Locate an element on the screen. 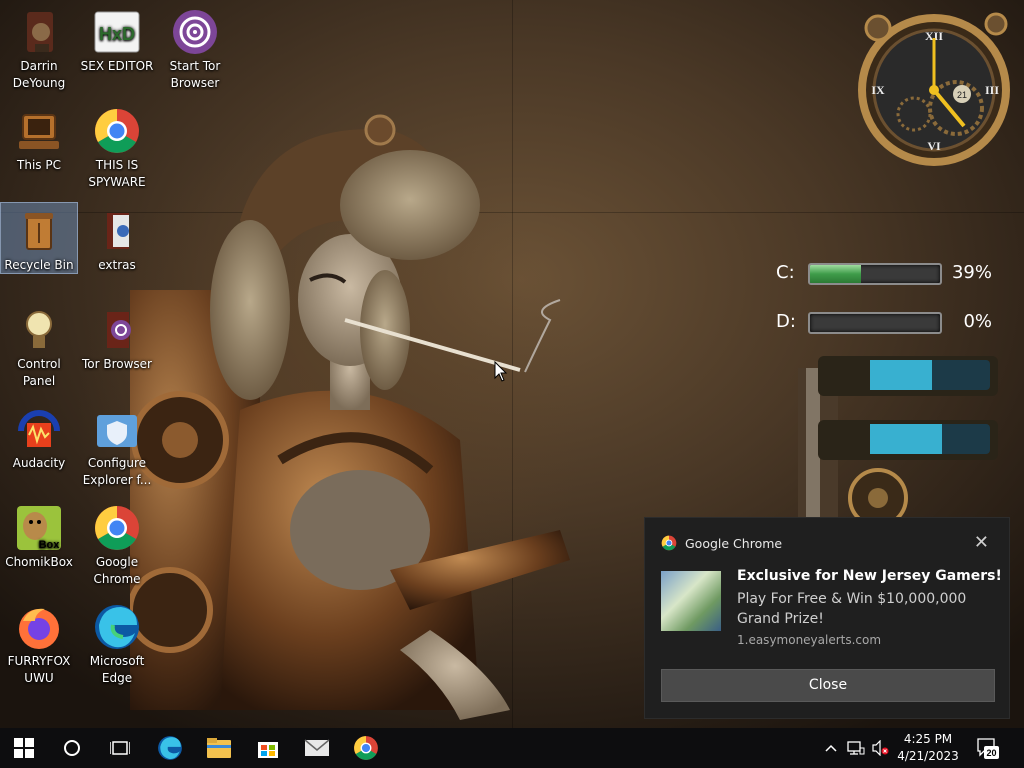  drive-meter-c: C: 39% is located at coordinates (871, 273).